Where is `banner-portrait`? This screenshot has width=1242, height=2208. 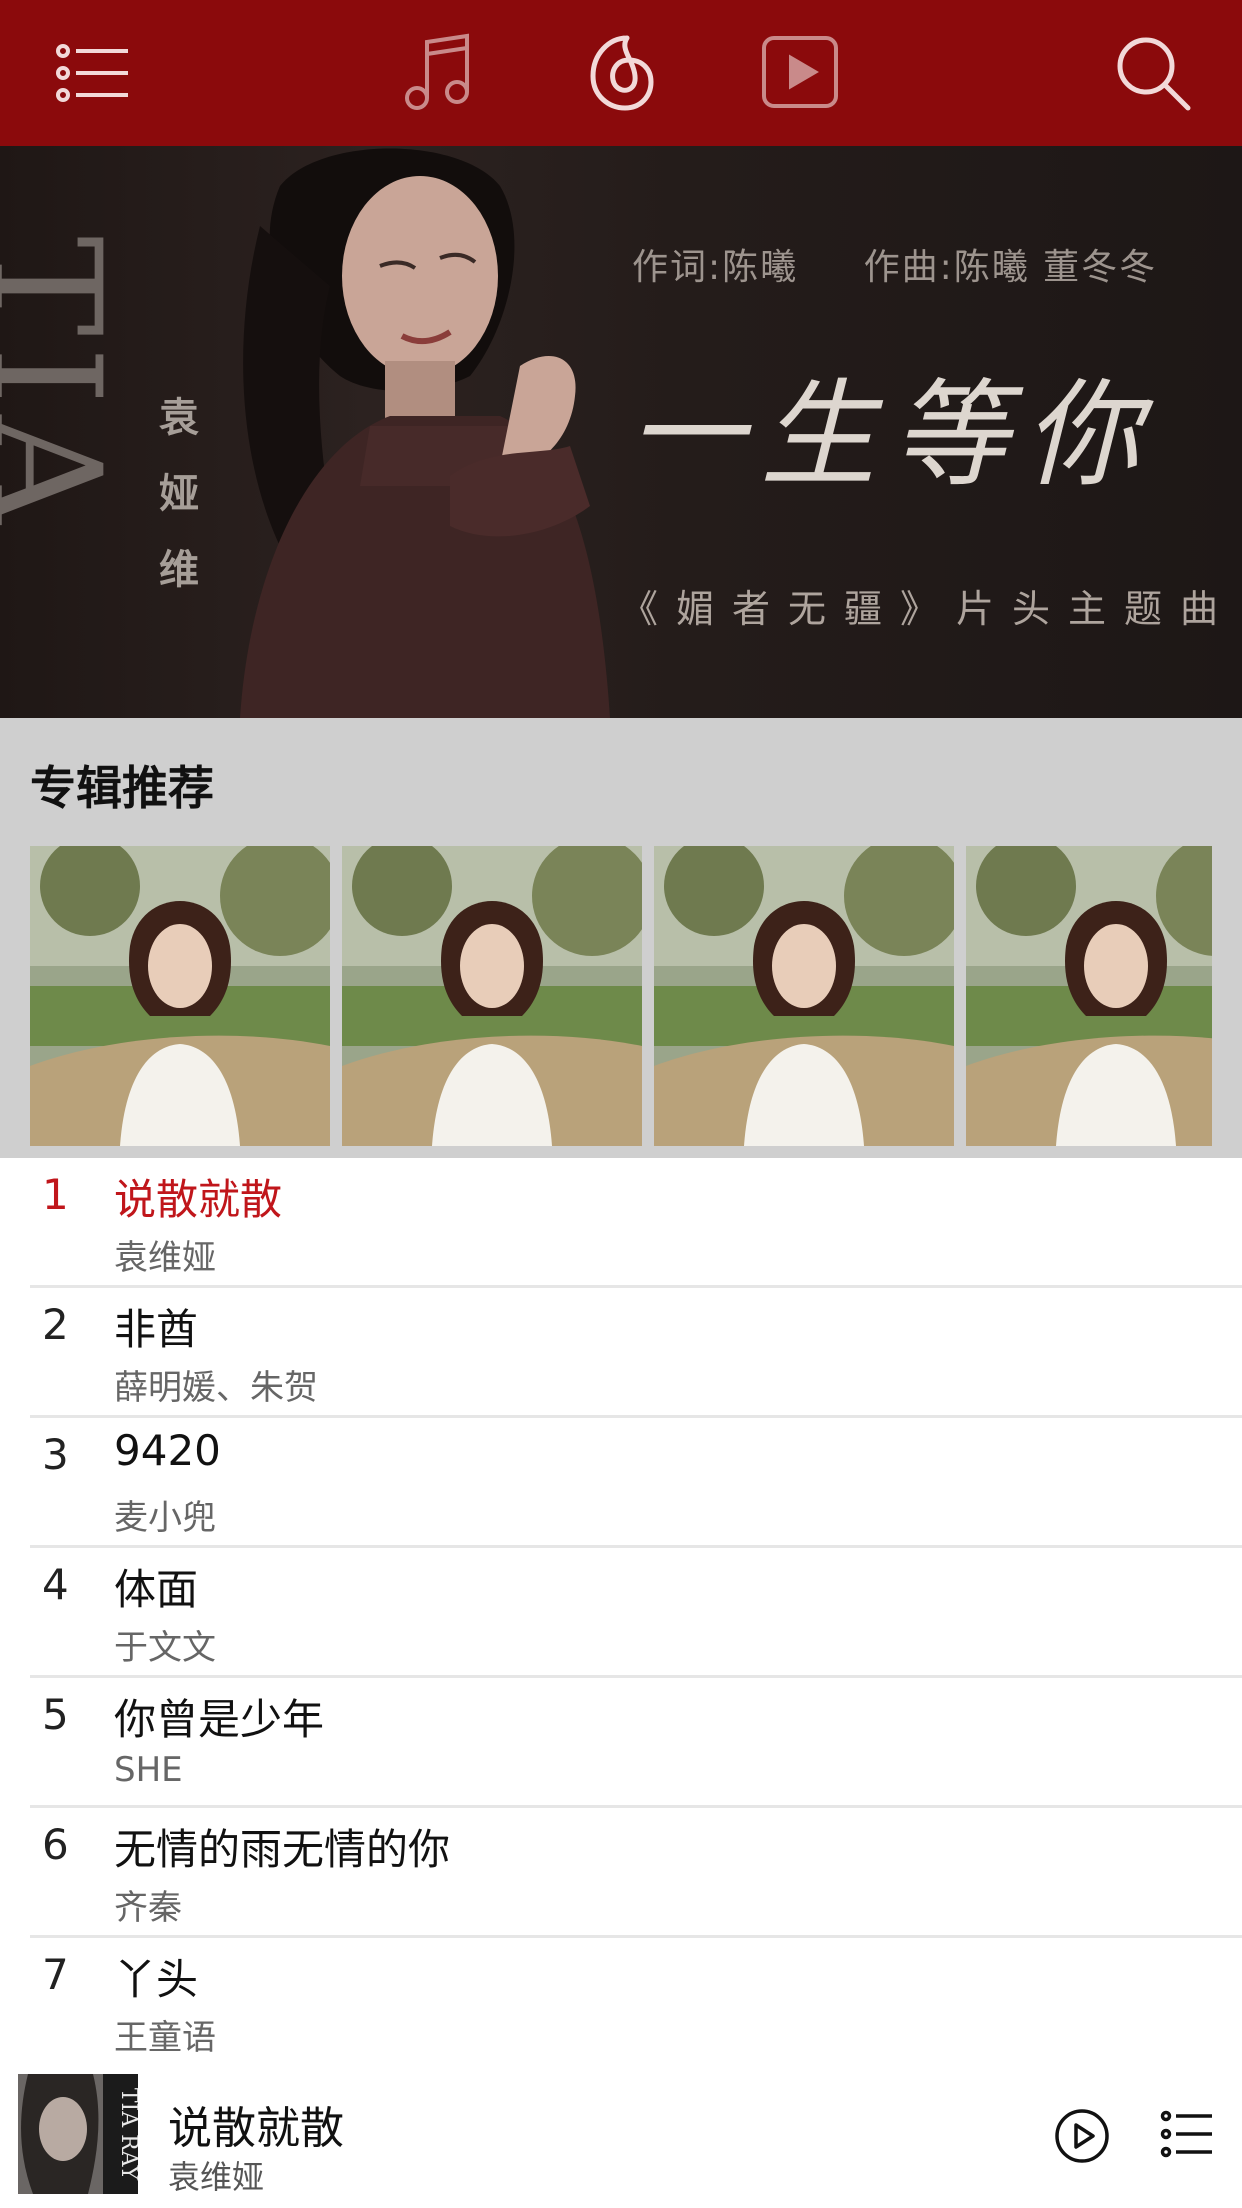 banner-portrait is located at coordinates (425, 433).